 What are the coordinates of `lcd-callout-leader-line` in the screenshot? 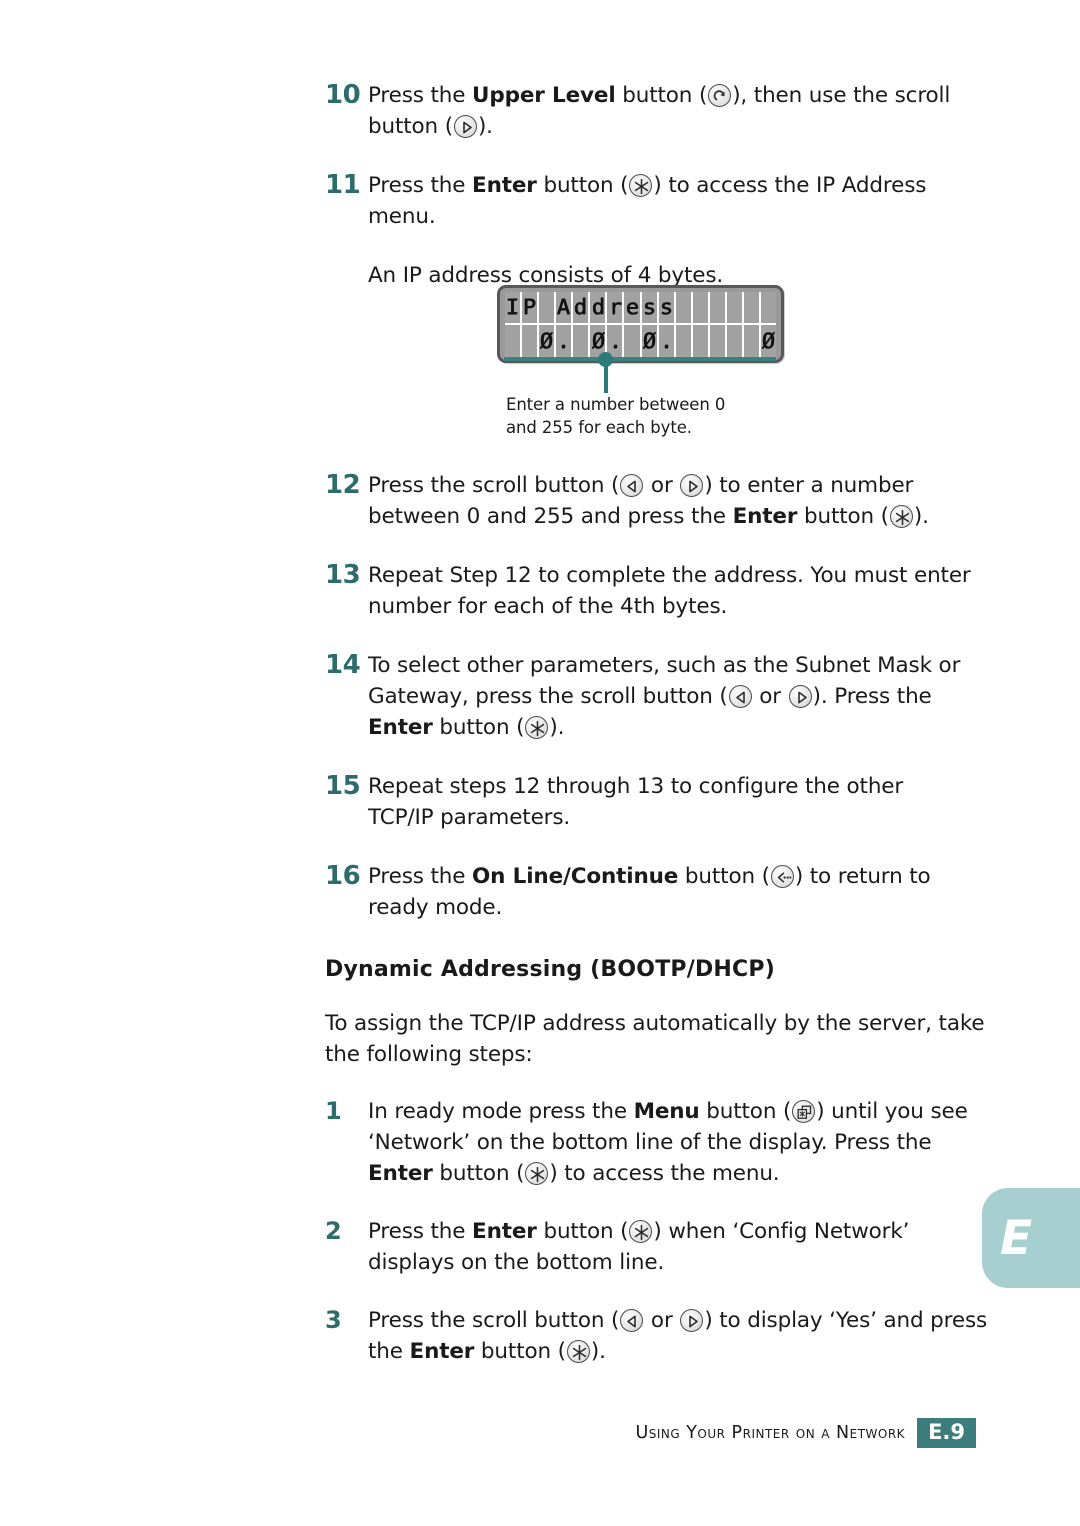 It's located at (606, 379).